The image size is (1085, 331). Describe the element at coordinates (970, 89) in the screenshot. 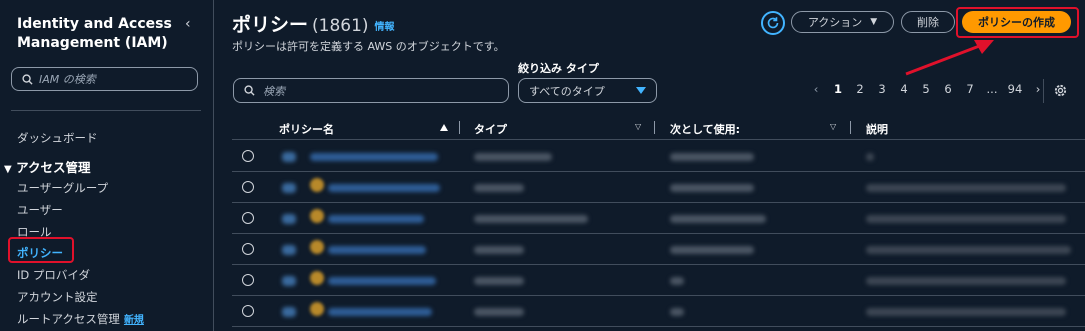

I see `page-7: 7` at that location.